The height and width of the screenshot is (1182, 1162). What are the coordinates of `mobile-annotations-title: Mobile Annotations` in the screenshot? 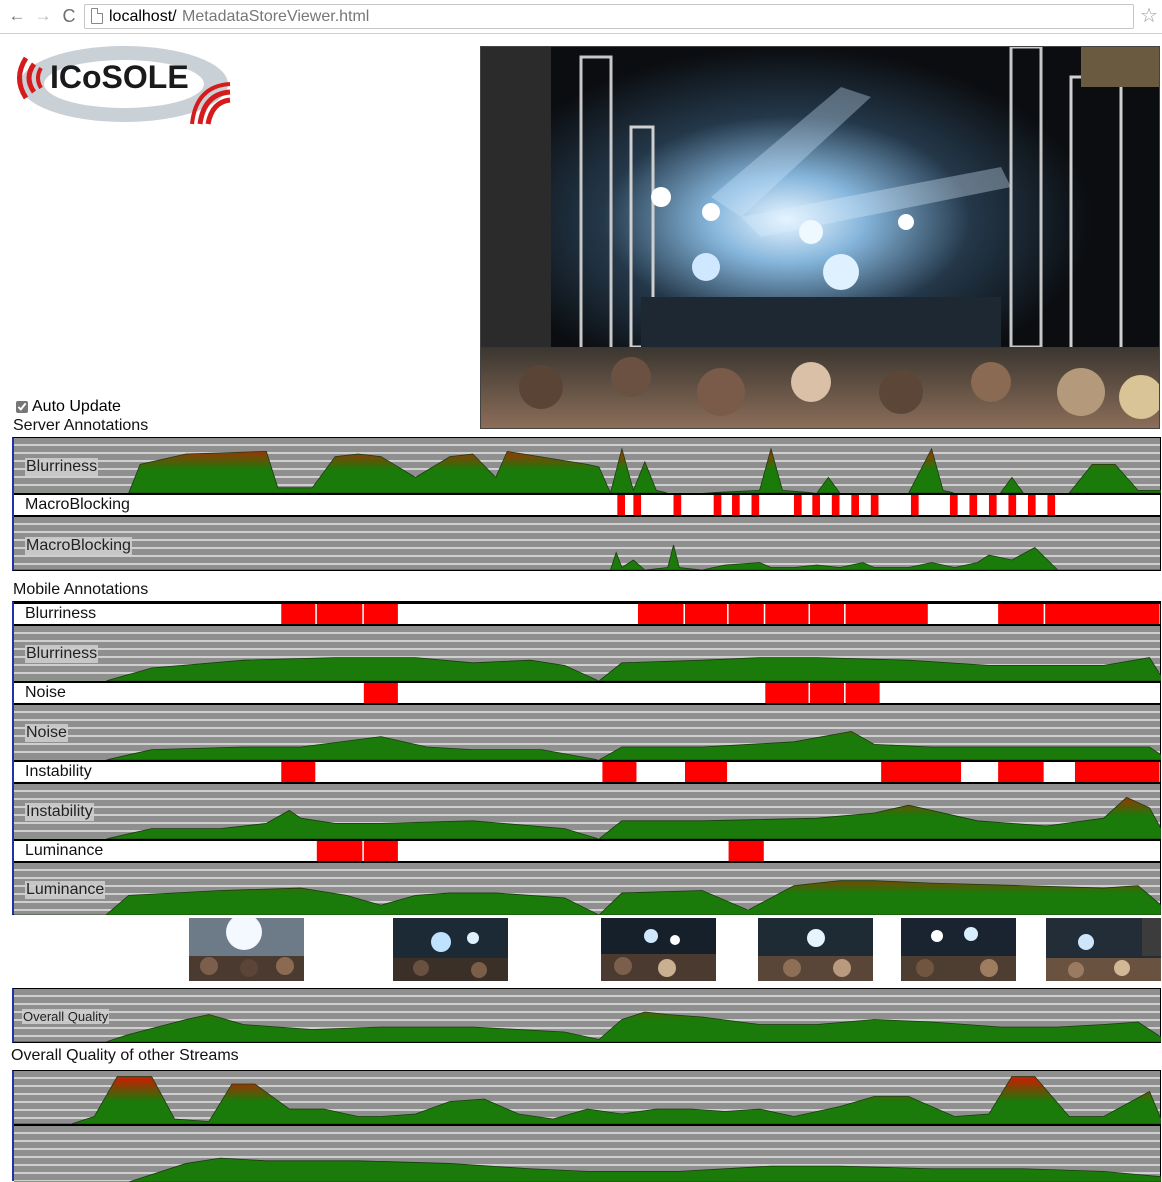 It's located at (81, 589).